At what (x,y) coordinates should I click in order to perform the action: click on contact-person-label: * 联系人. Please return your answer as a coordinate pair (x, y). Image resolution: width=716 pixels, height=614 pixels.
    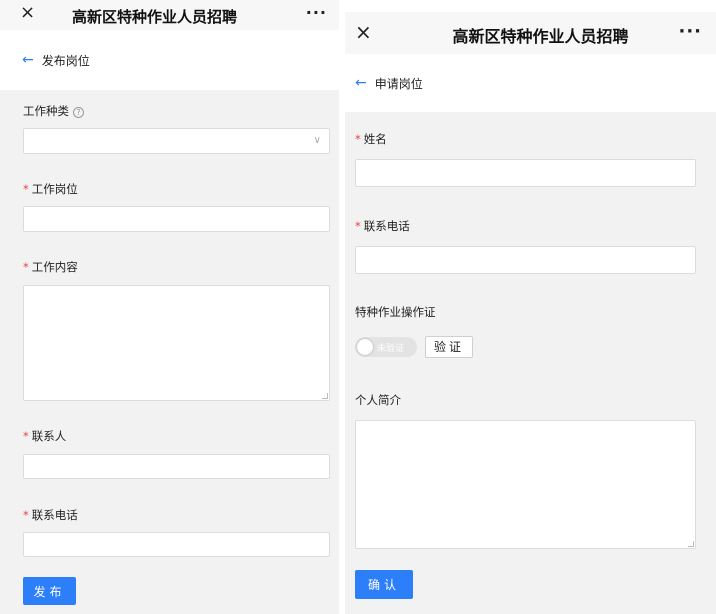
    Looking at the image, I should click on (44, 436).